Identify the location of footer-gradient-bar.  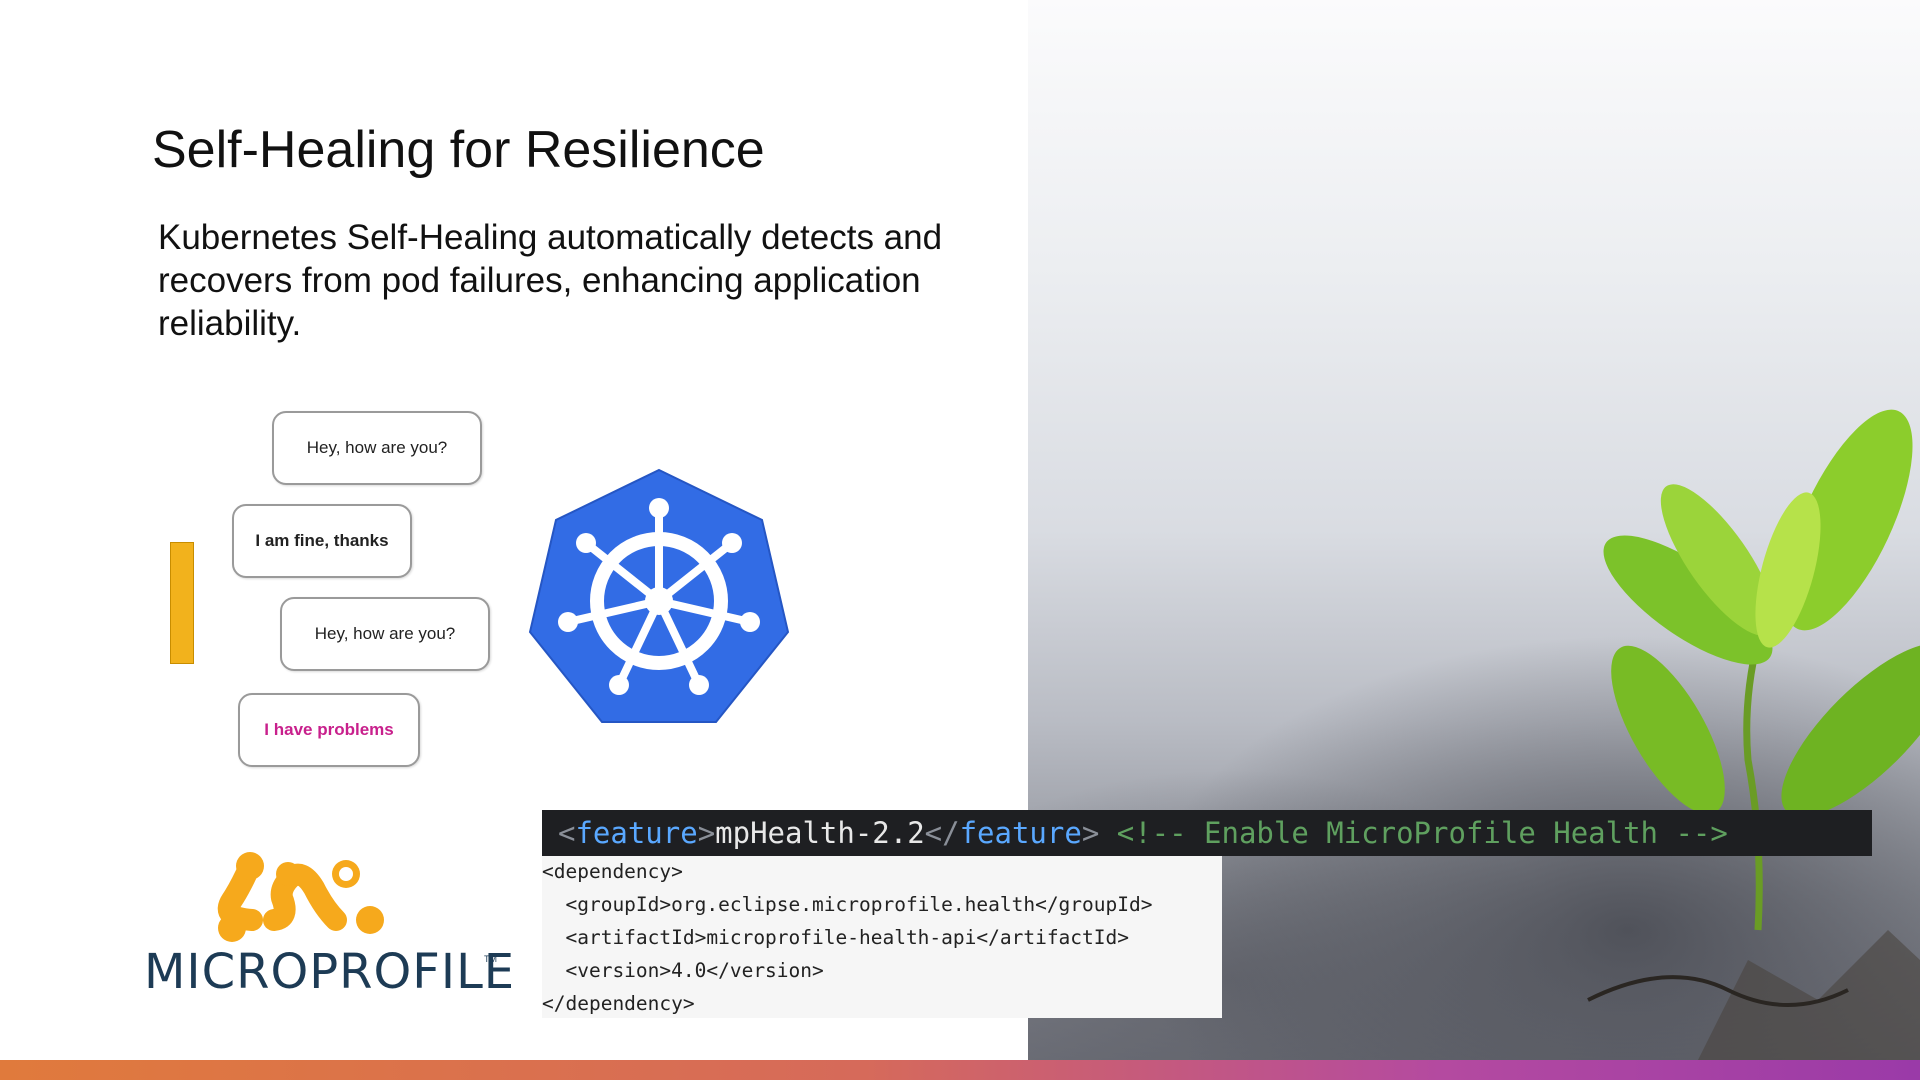
(960, 1070).